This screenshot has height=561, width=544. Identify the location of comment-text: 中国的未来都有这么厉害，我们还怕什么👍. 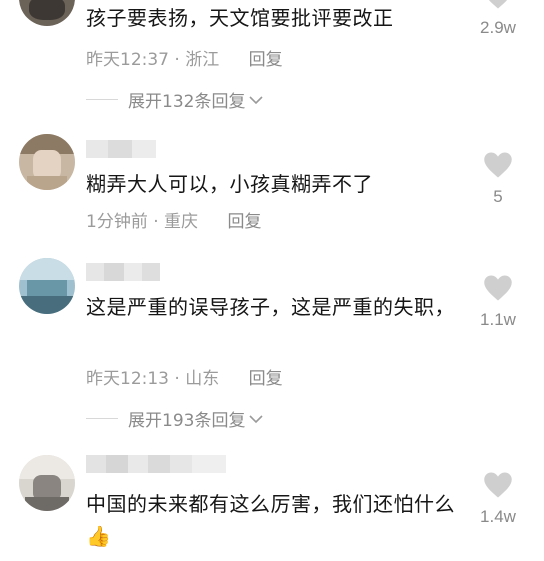
(270, 520).